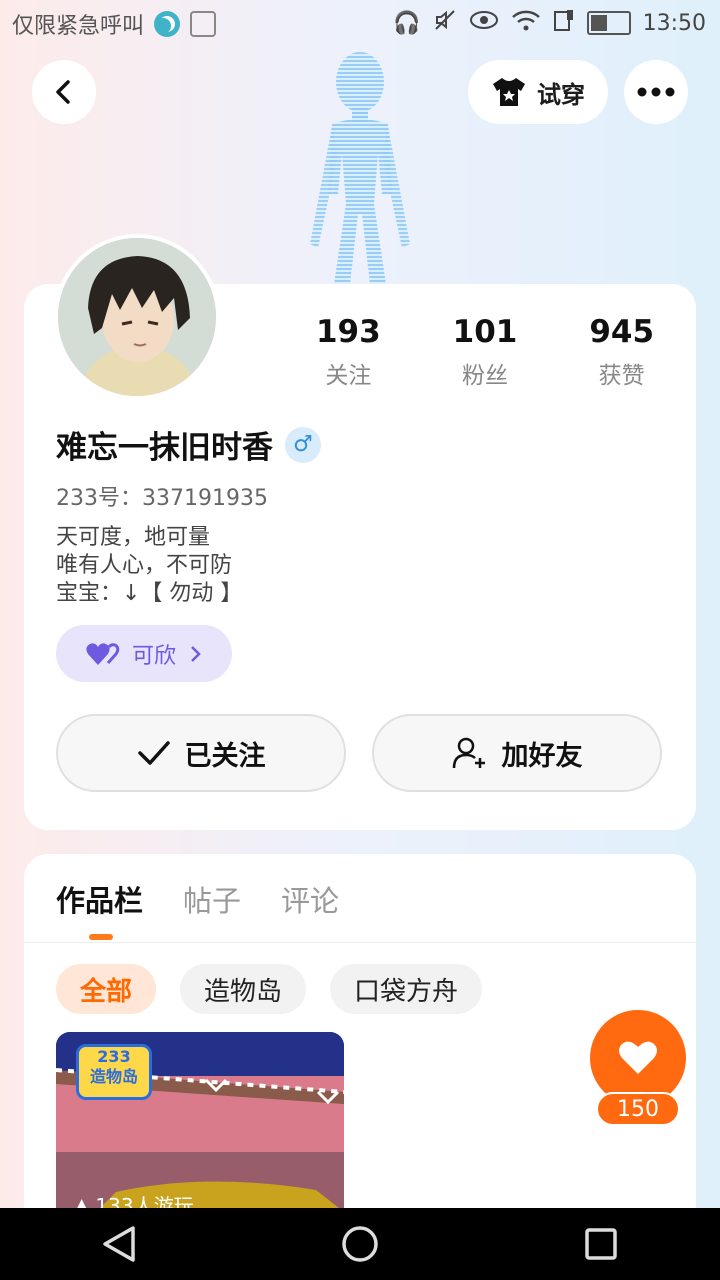 The width and height of the screenshot is (720, 1280). What do you see at coordinates (348, 352) in the screenshot?
I see `stat-following: 193 关注` at bounding box center [348, 352].